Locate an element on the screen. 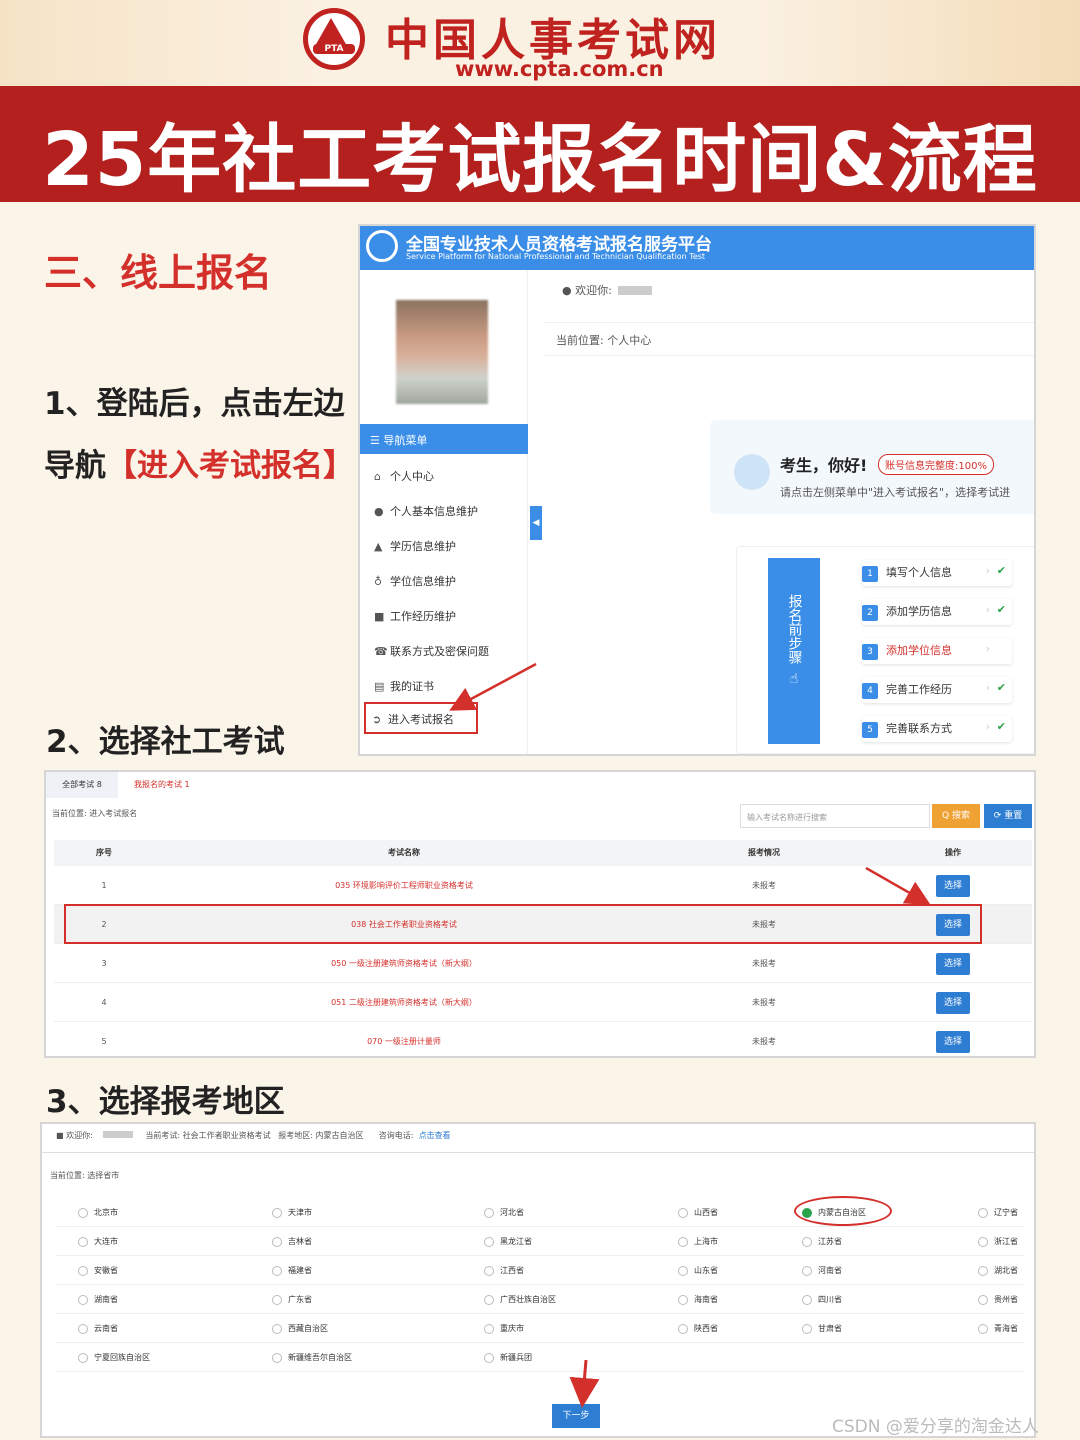  province-option: 西藏自治区 is located at coordinates (300, 1328).